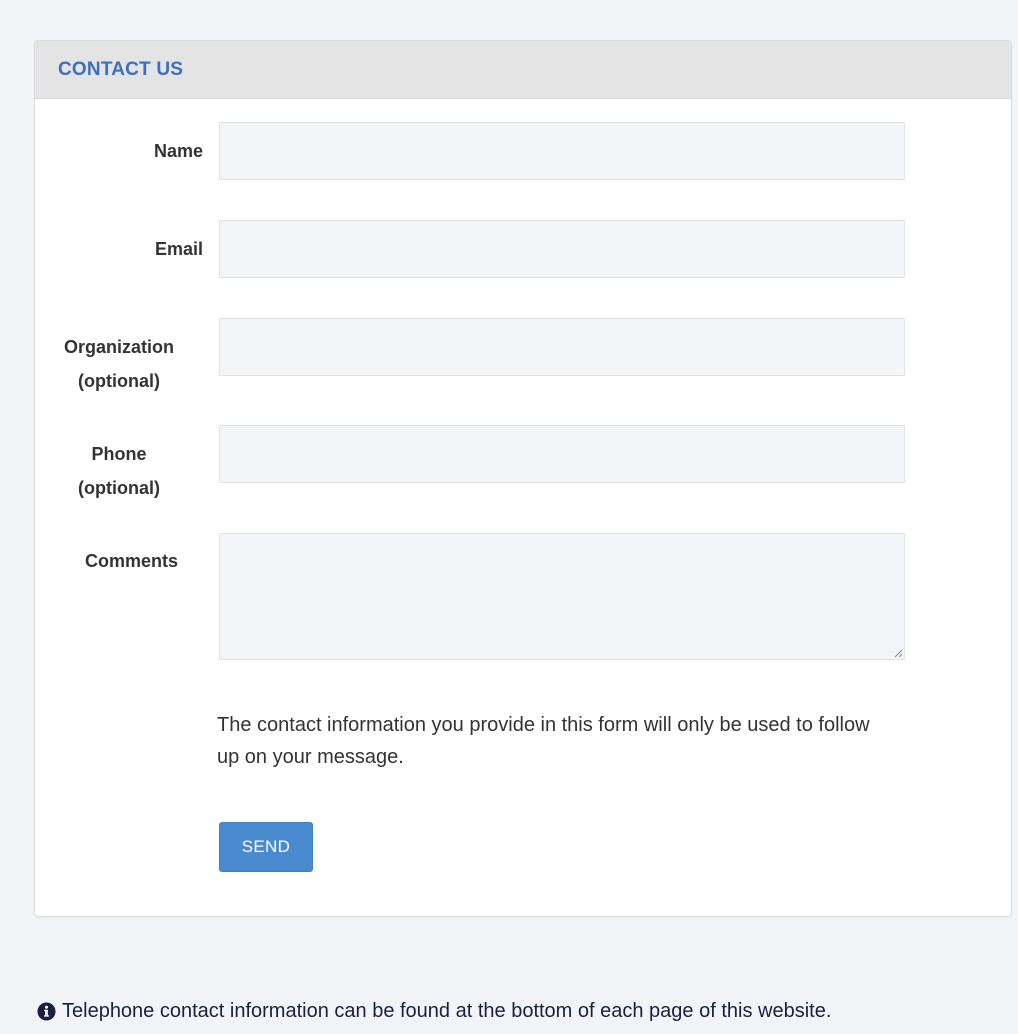 This screenshot has height=1034, width=1018. I want to click on phone-label: Phone (optional), so click(119, 471).